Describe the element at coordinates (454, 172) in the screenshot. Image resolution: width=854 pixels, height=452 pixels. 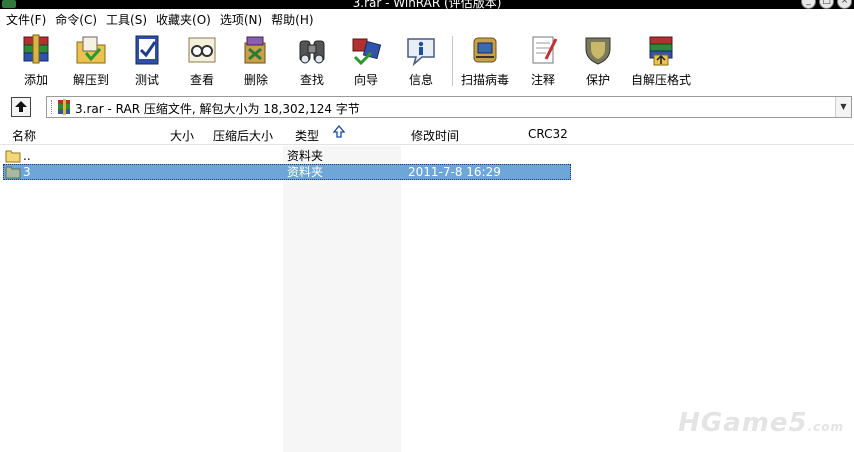
I see `item-modified: 2011-7-8 16:29` at that location.